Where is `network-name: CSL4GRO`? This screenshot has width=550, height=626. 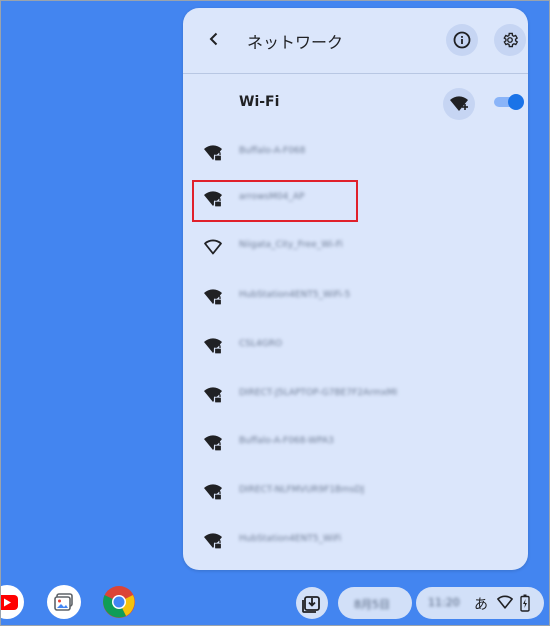
network-name: CSL4GRO is located at coordinates (261, 344).